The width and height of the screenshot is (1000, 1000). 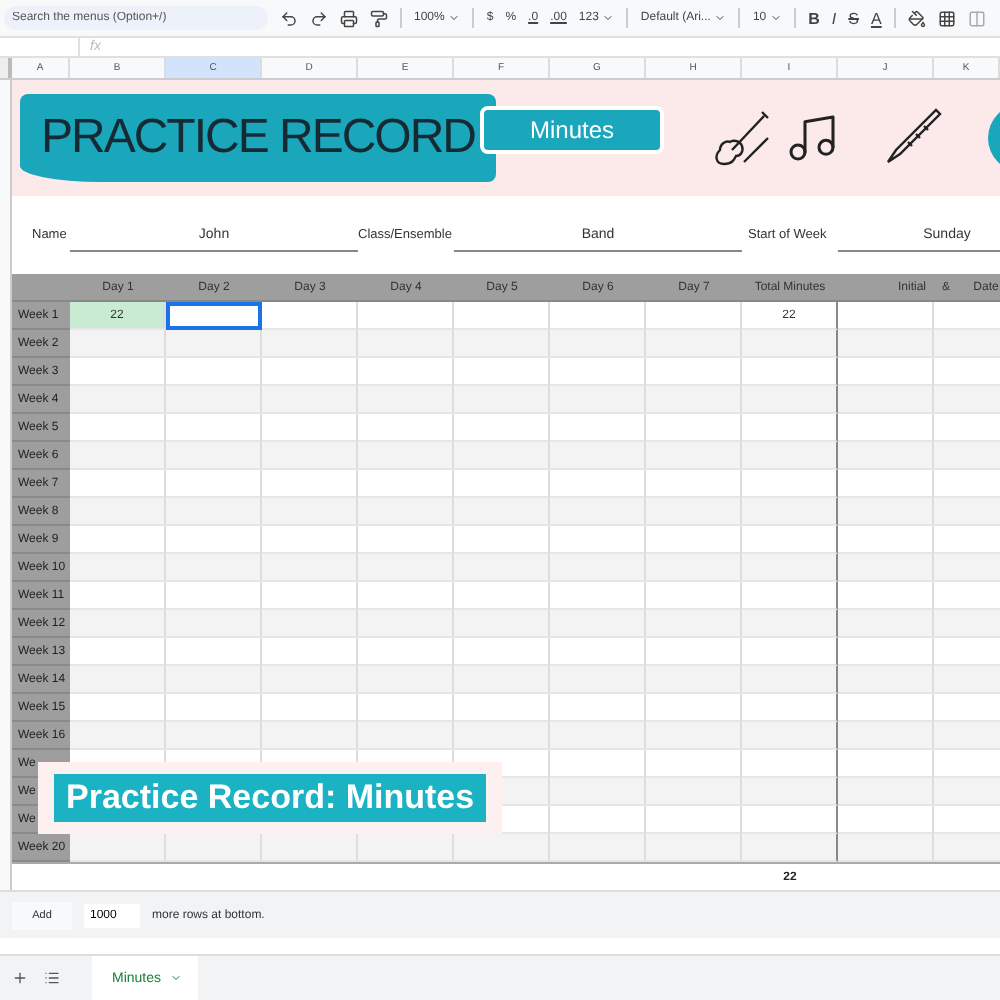 What do you see at coordinates (319, 18) in the screenshot?
I see `redo-icon` at bounding box center [319, 18].